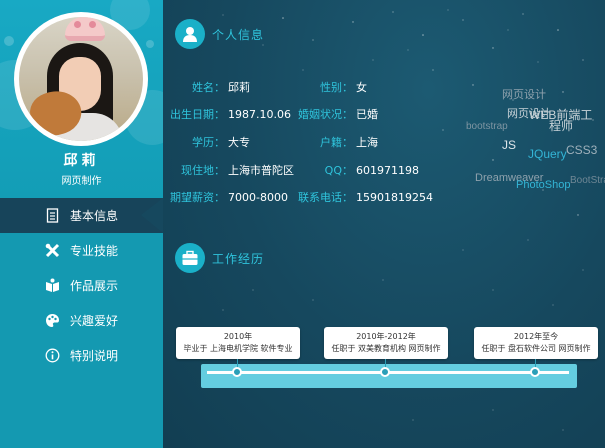 This screenshot has width=605, height=448. What do you see at coordinates (197, 114) in the screenshot?
I see `info-label: 出生日期：` at bounding box center [197, 114].